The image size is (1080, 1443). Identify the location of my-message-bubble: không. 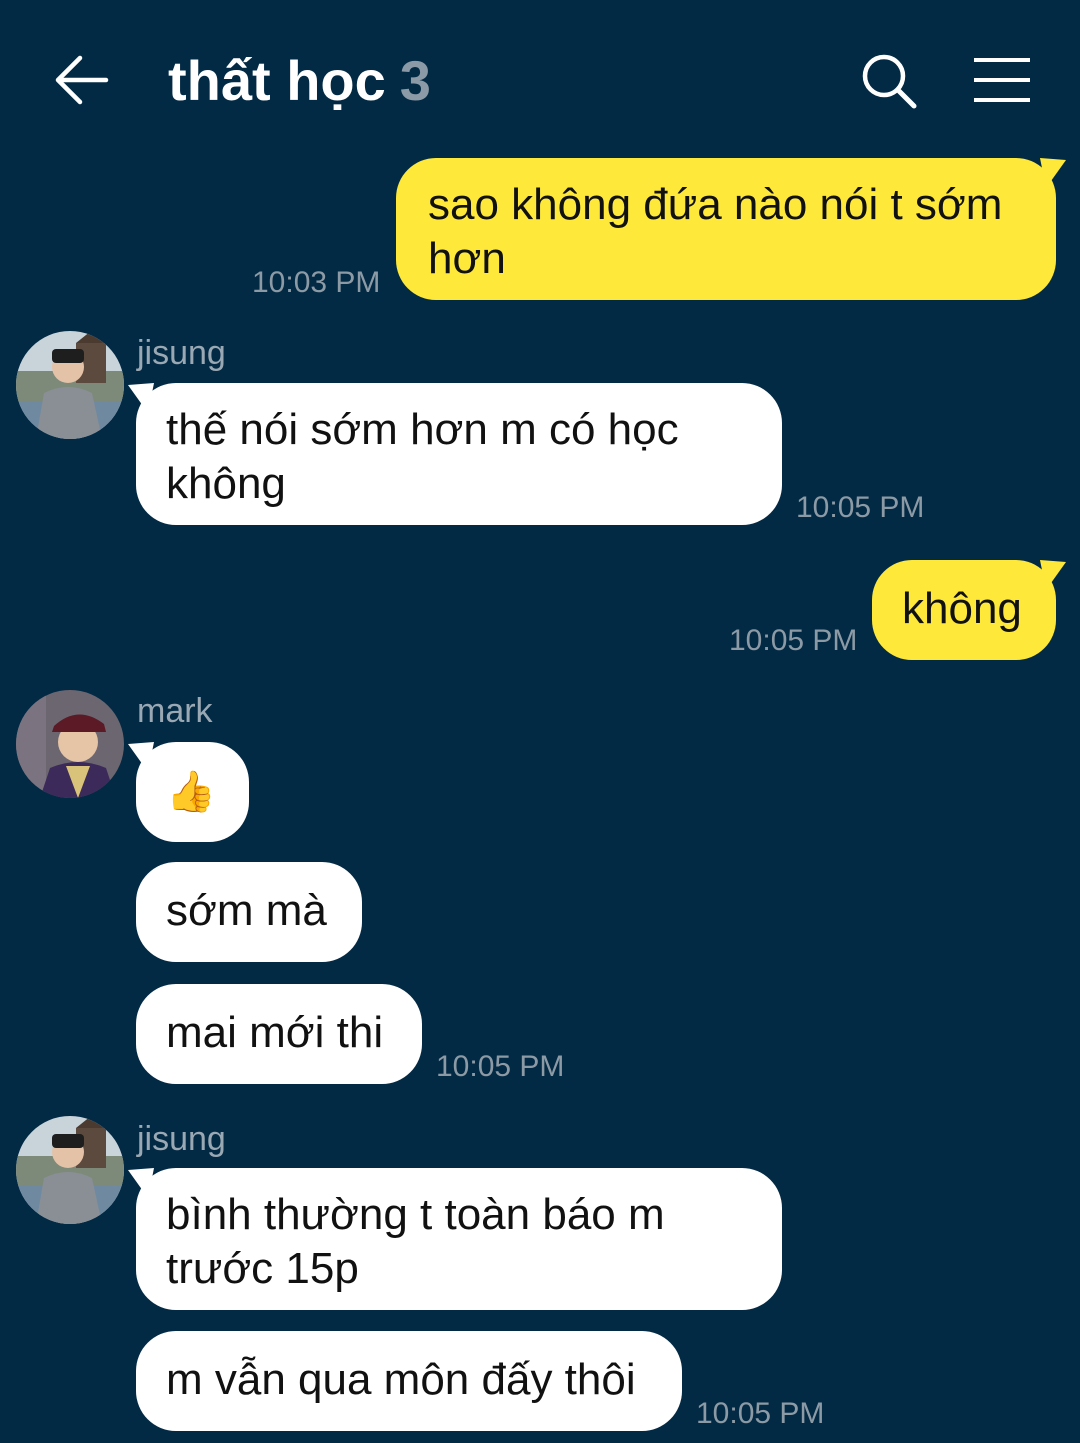
(964, 610).